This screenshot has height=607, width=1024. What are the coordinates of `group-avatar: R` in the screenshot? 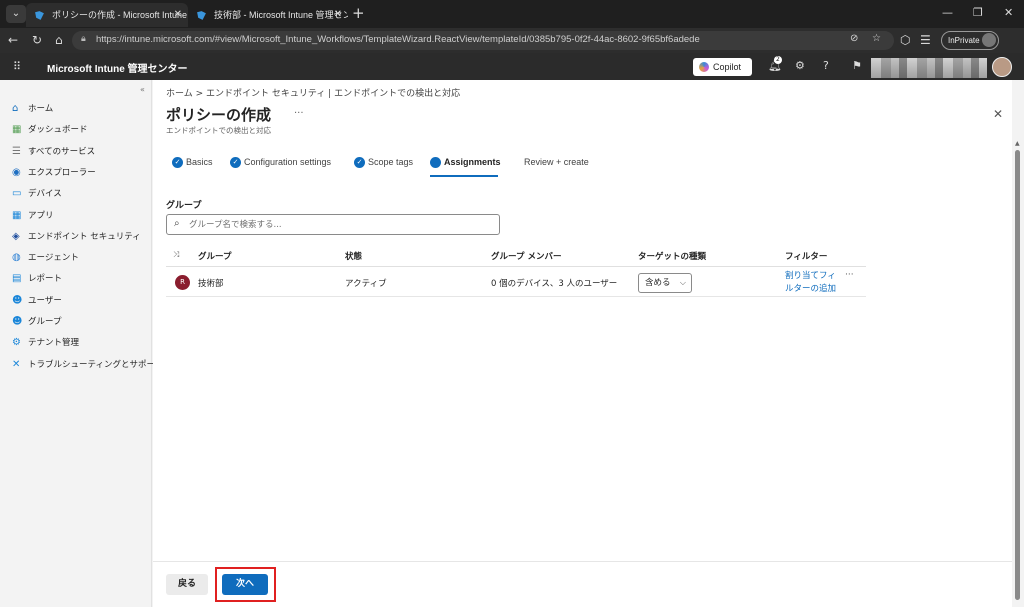 It's located at (182, 282).